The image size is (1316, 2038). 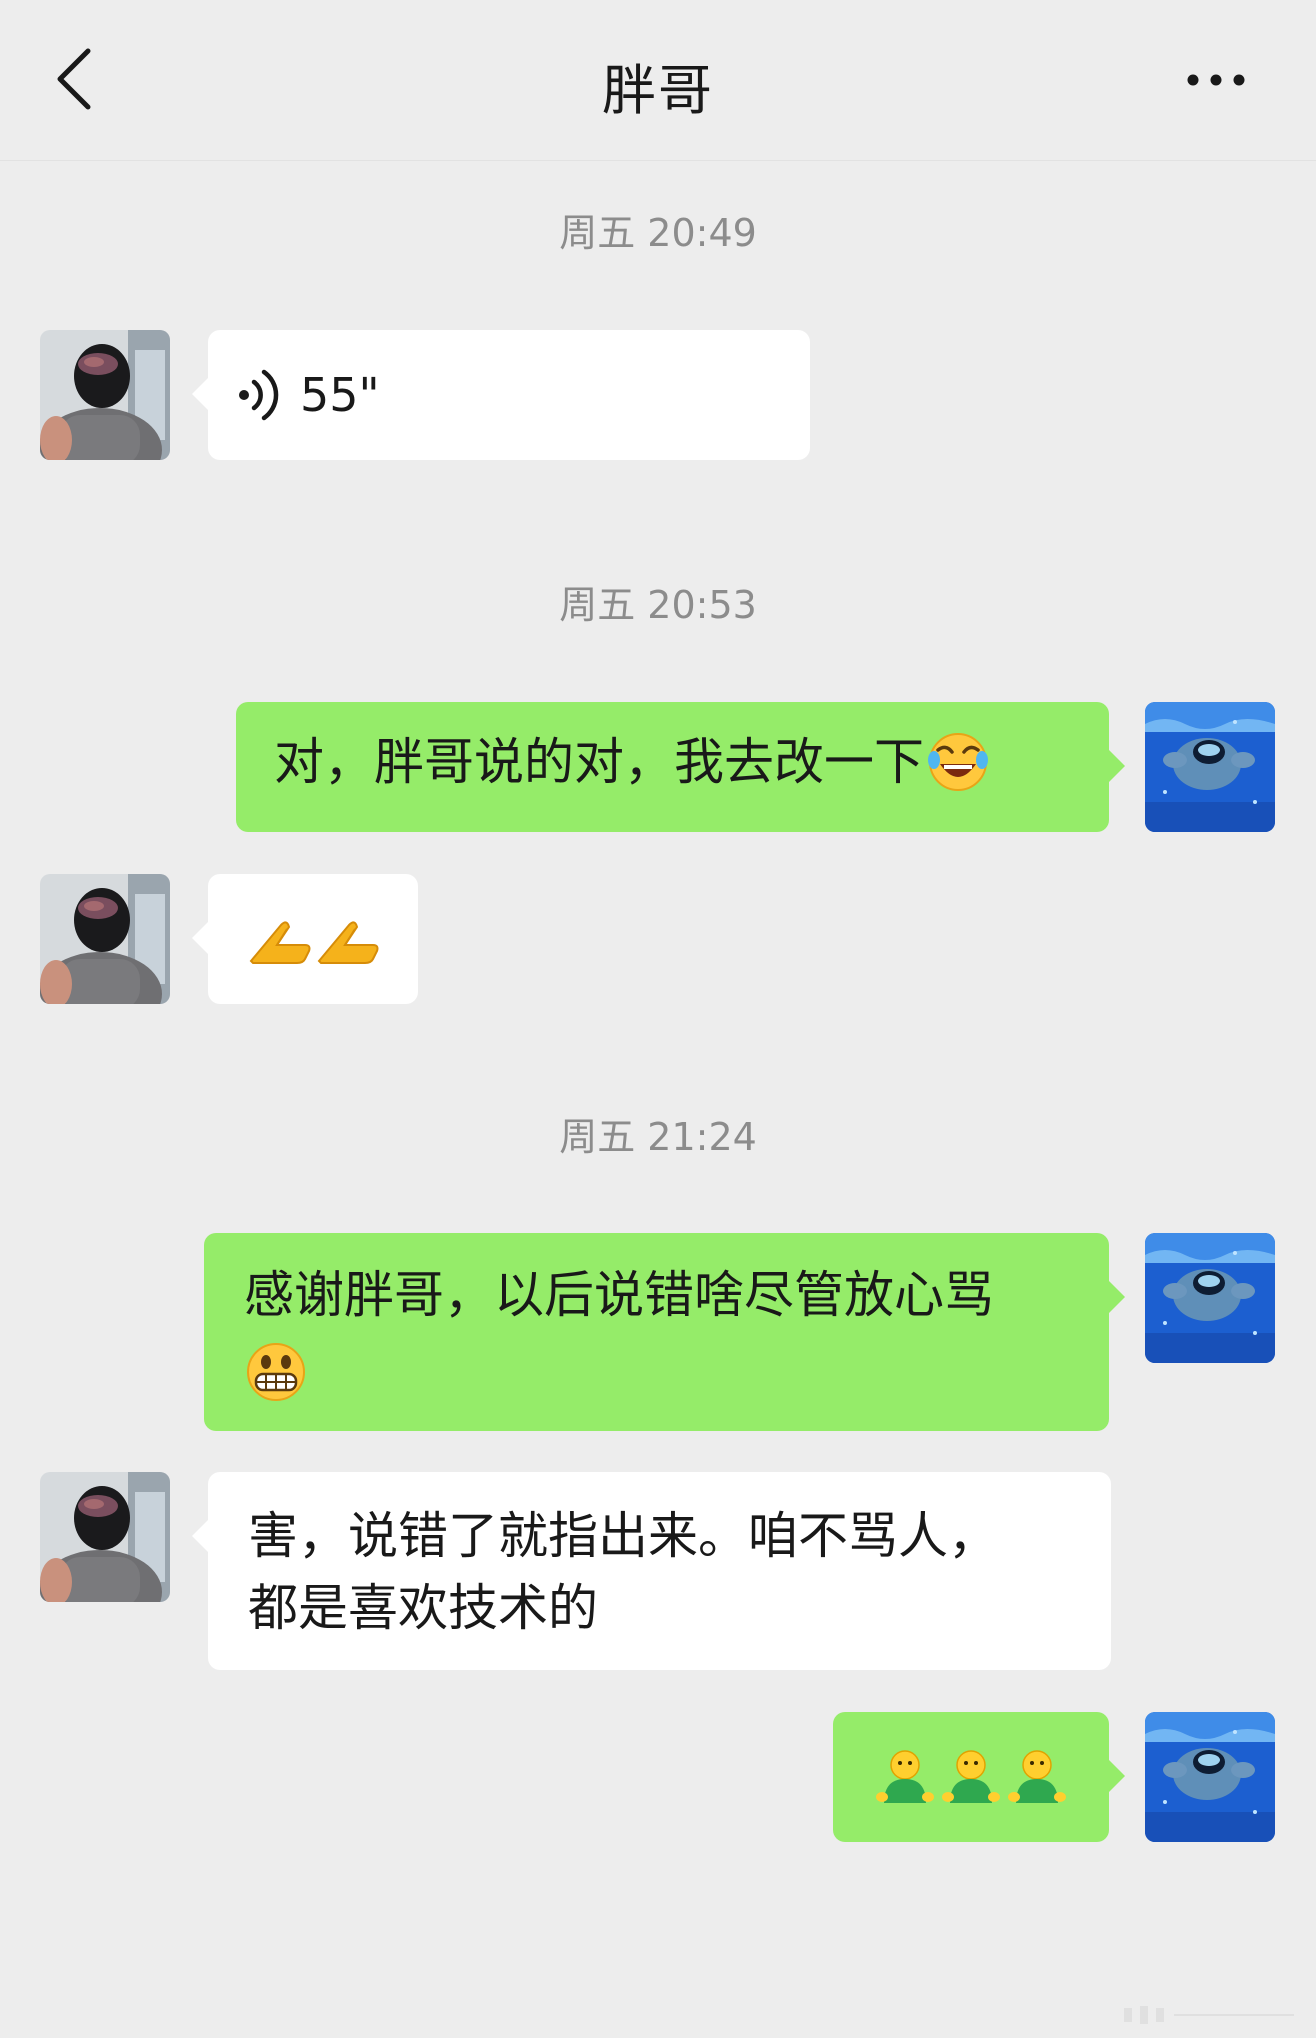 I want to click on voice-duration: 55", so click(x=340, y=395).